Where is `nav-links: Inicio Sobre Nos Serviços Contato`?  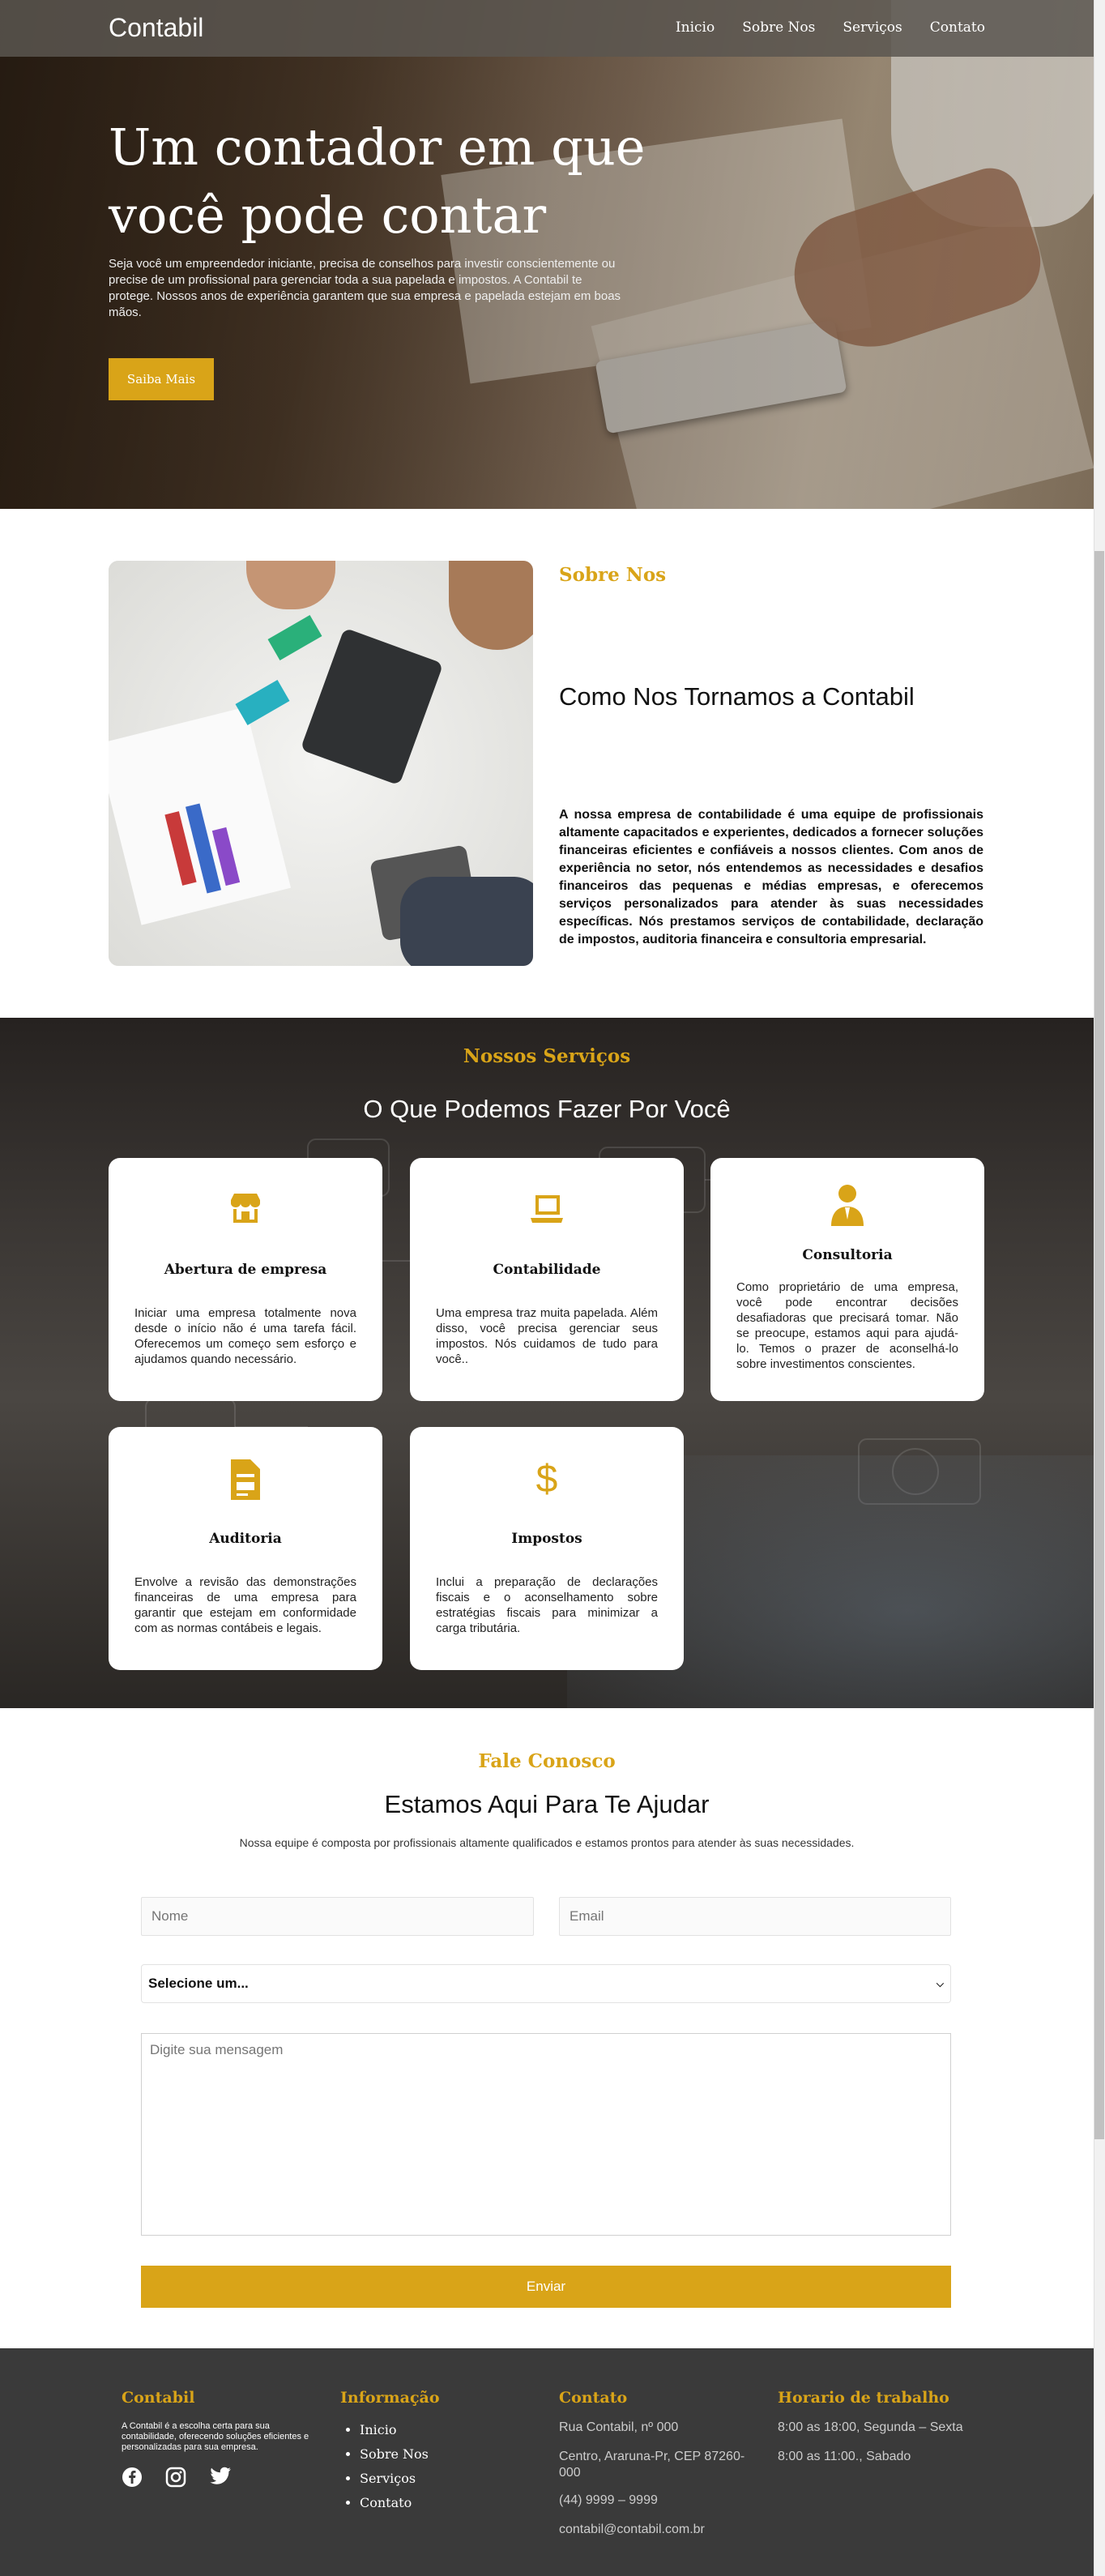
nav-links: Inicio Sobre Nos Serviços Contato is located at coordinates (830, 27).